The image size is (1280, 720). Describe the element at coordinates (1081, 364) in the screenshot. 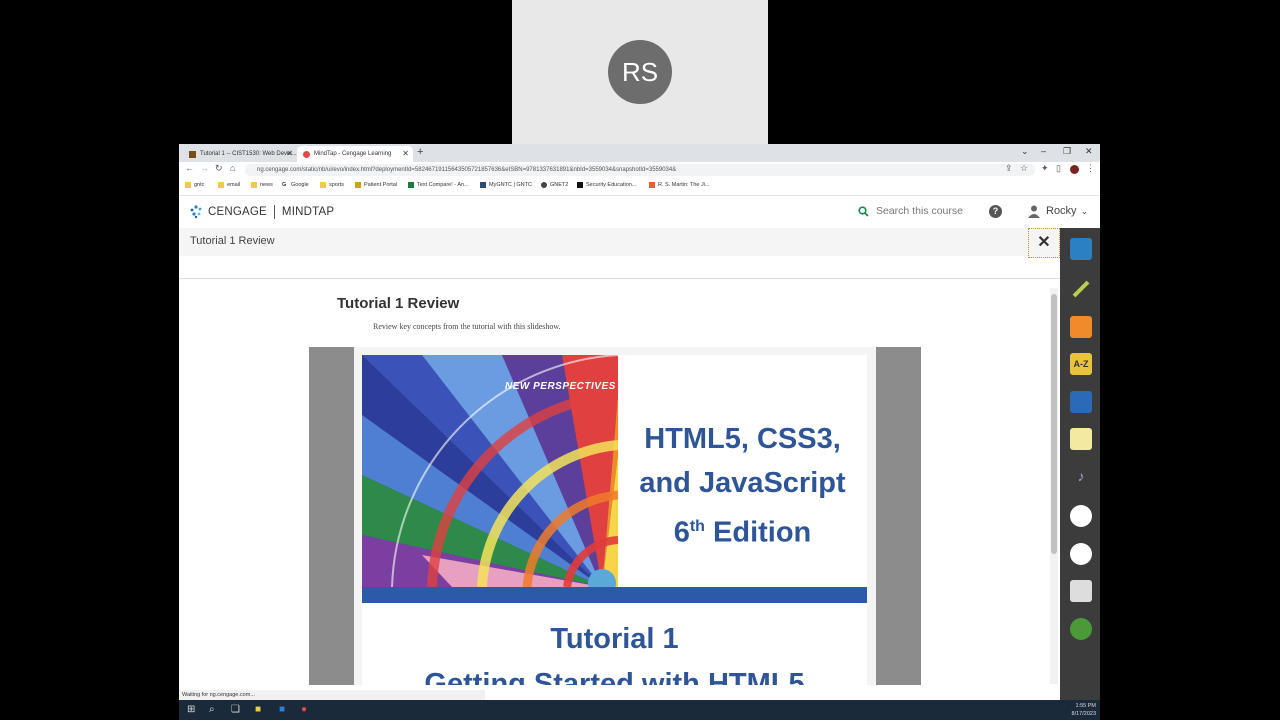

I see `glossary-az-icon: A-Z` at that location.